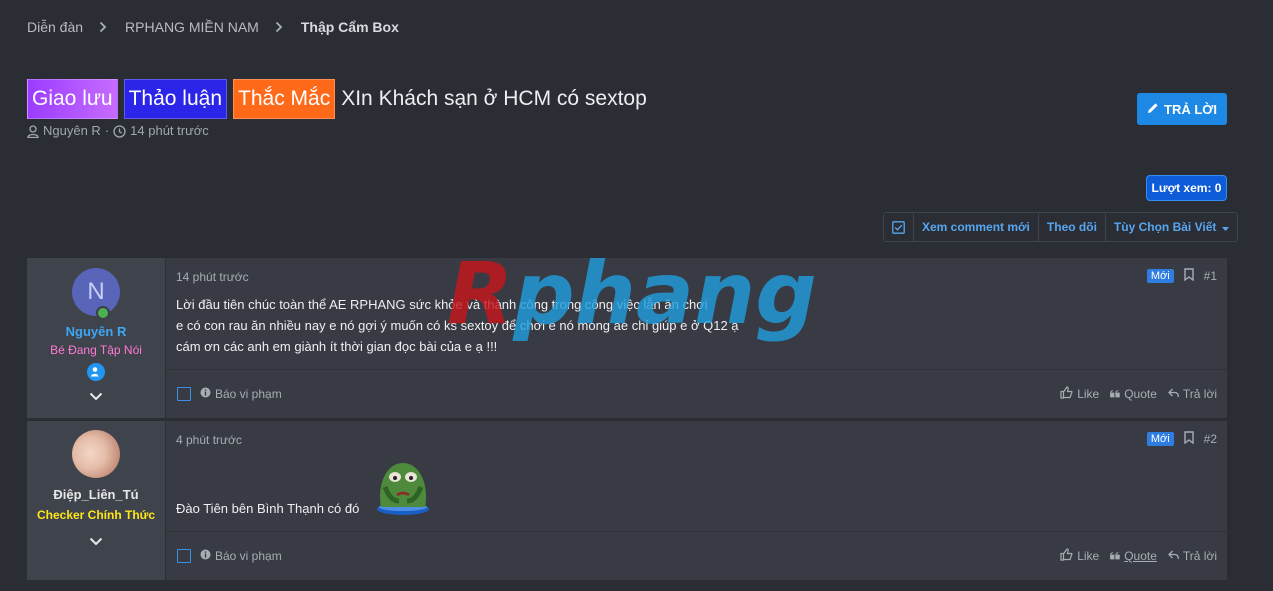 The image size is (1273, 591). What do you see at coordinates (72, 130) in the screenshot?
I see `thread-author: Nguyên R` at bounding box center [72, 130].